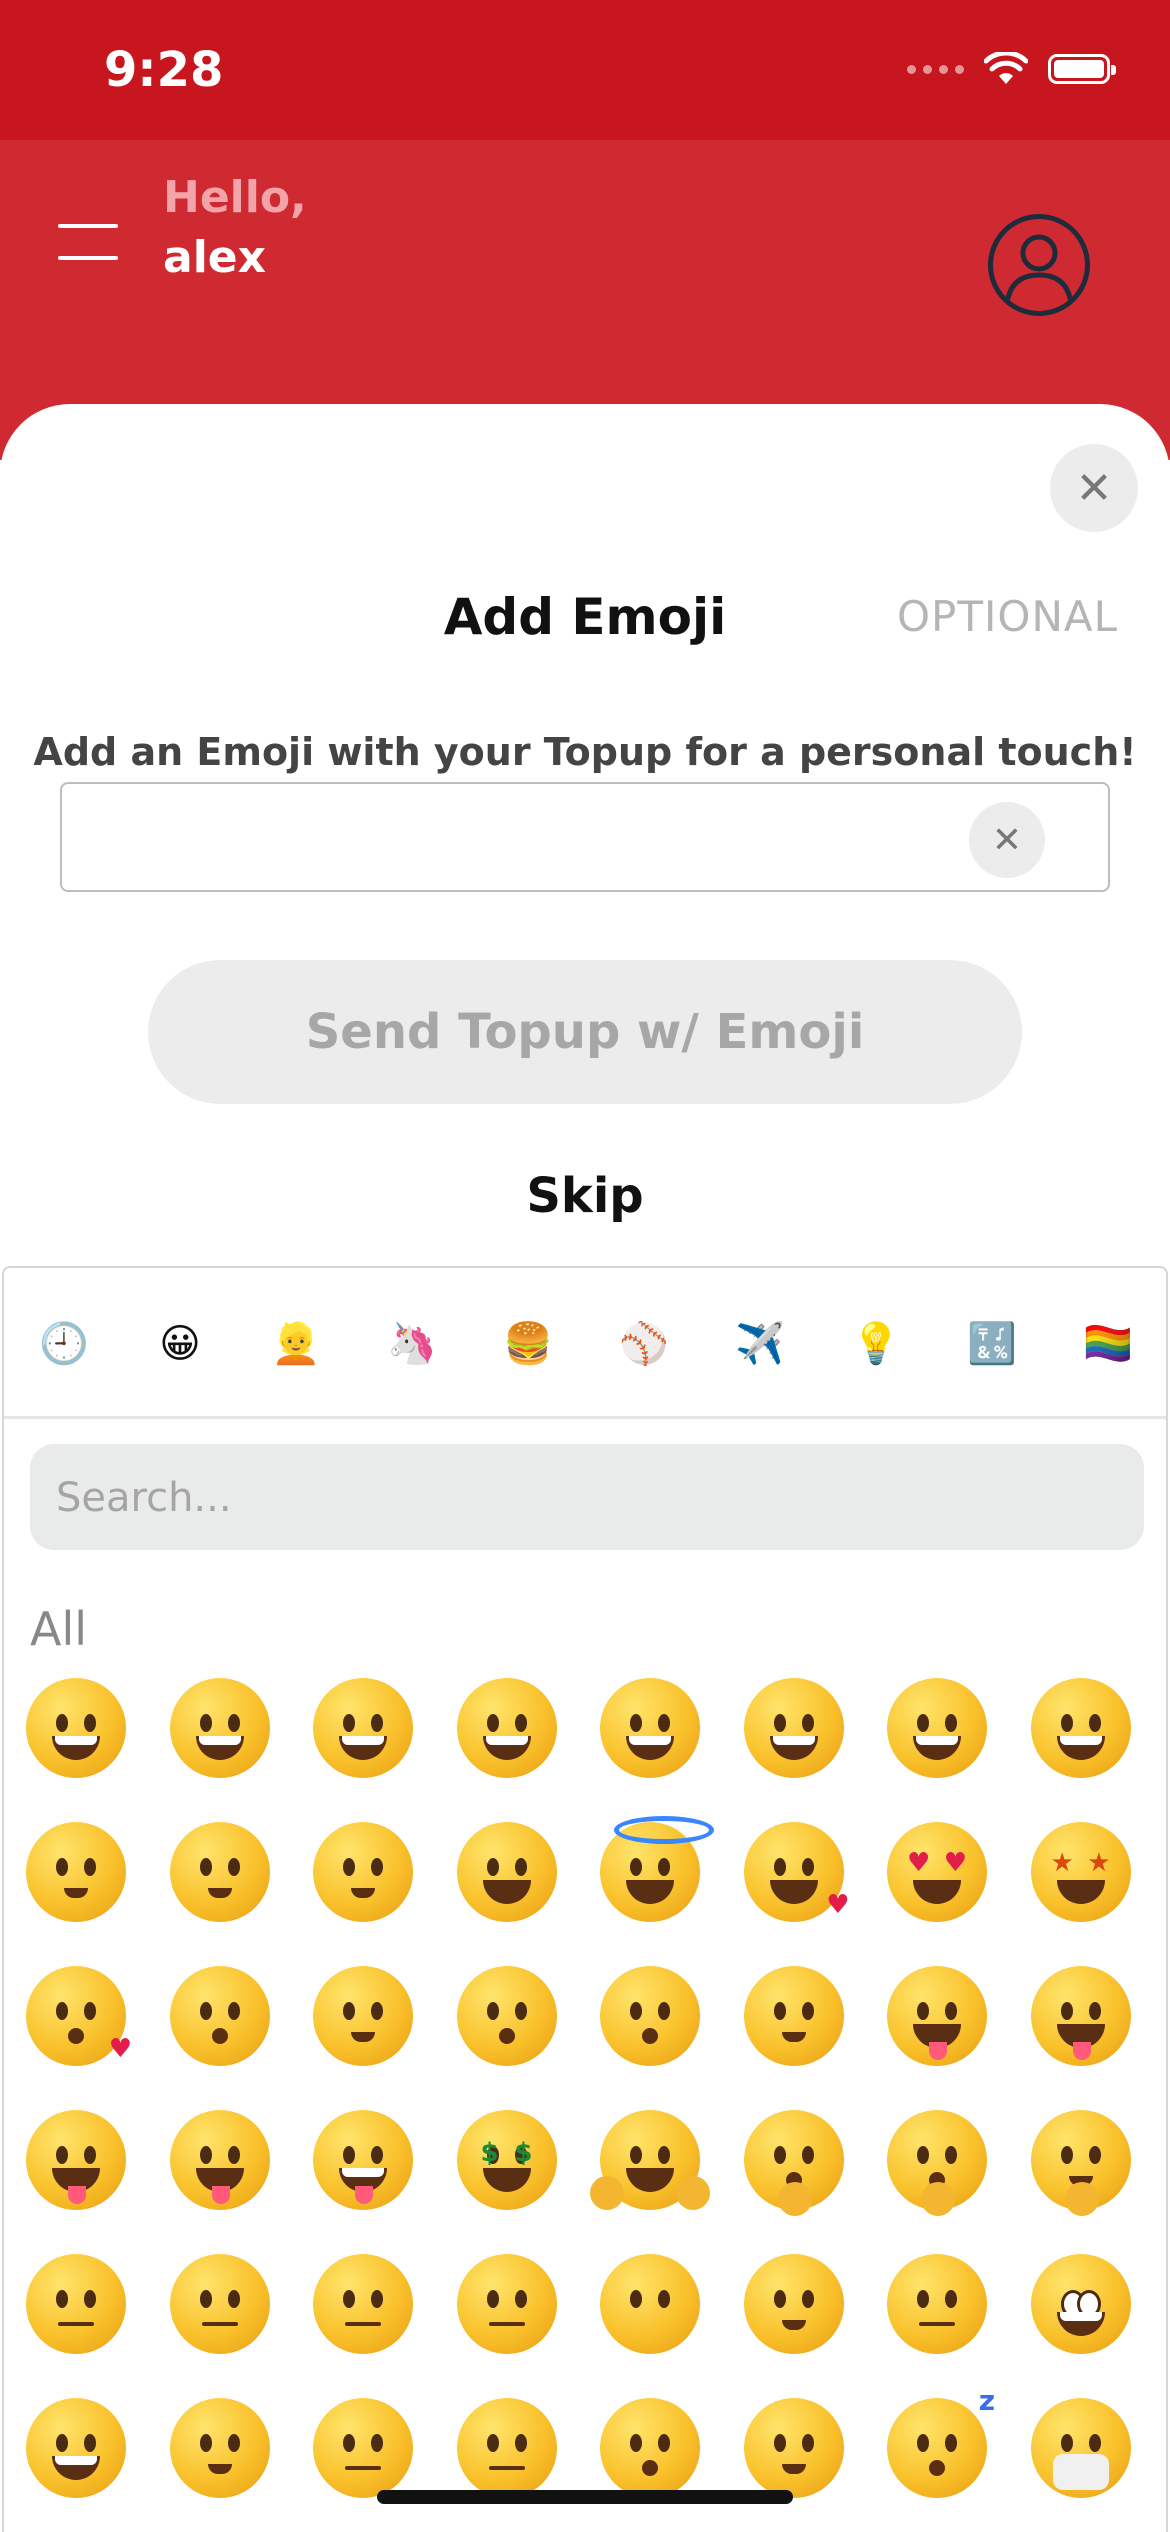 The width and height of the screenshot is (1170, 2532). I want to click on face-medical-mask-emoji, so click(1081, 2448).